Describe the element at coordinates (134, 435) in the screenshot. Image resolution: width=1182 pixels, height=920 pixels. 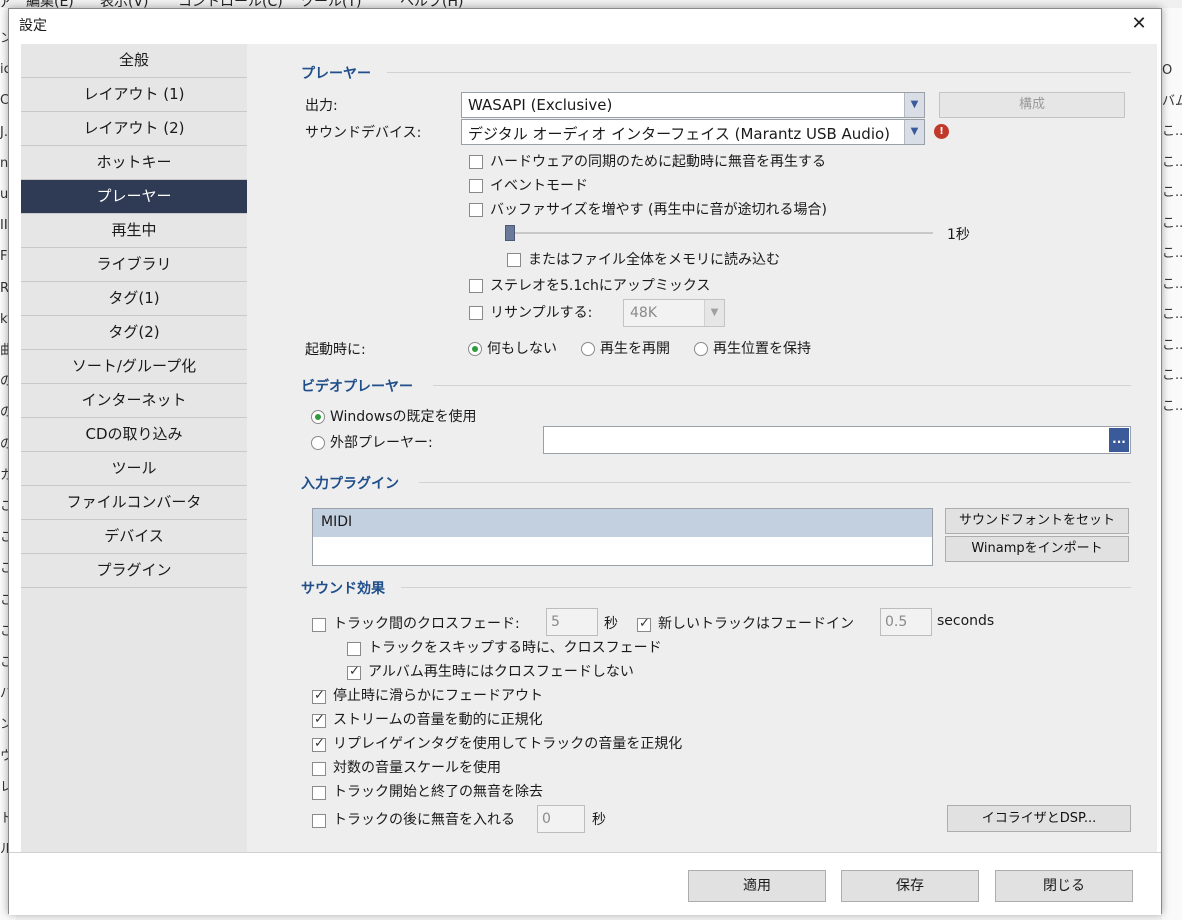
I see `sidebar-item: CDの取り込み` at that location.